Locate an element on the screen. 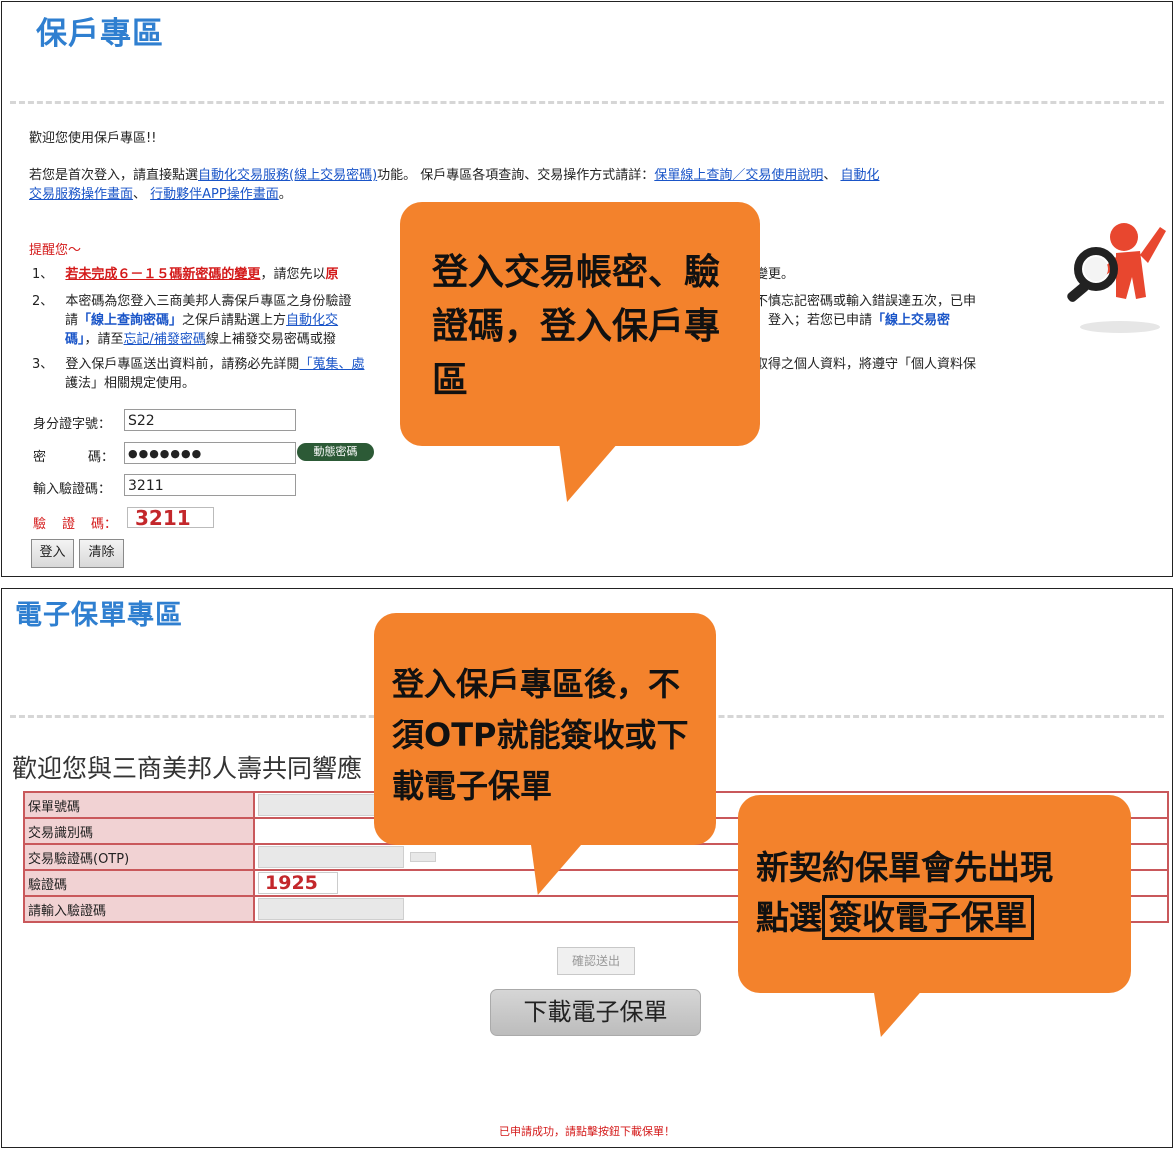 This screenshot has width=1176, height=1151. clear-button: 清除 is located at coordinates (101, 553).